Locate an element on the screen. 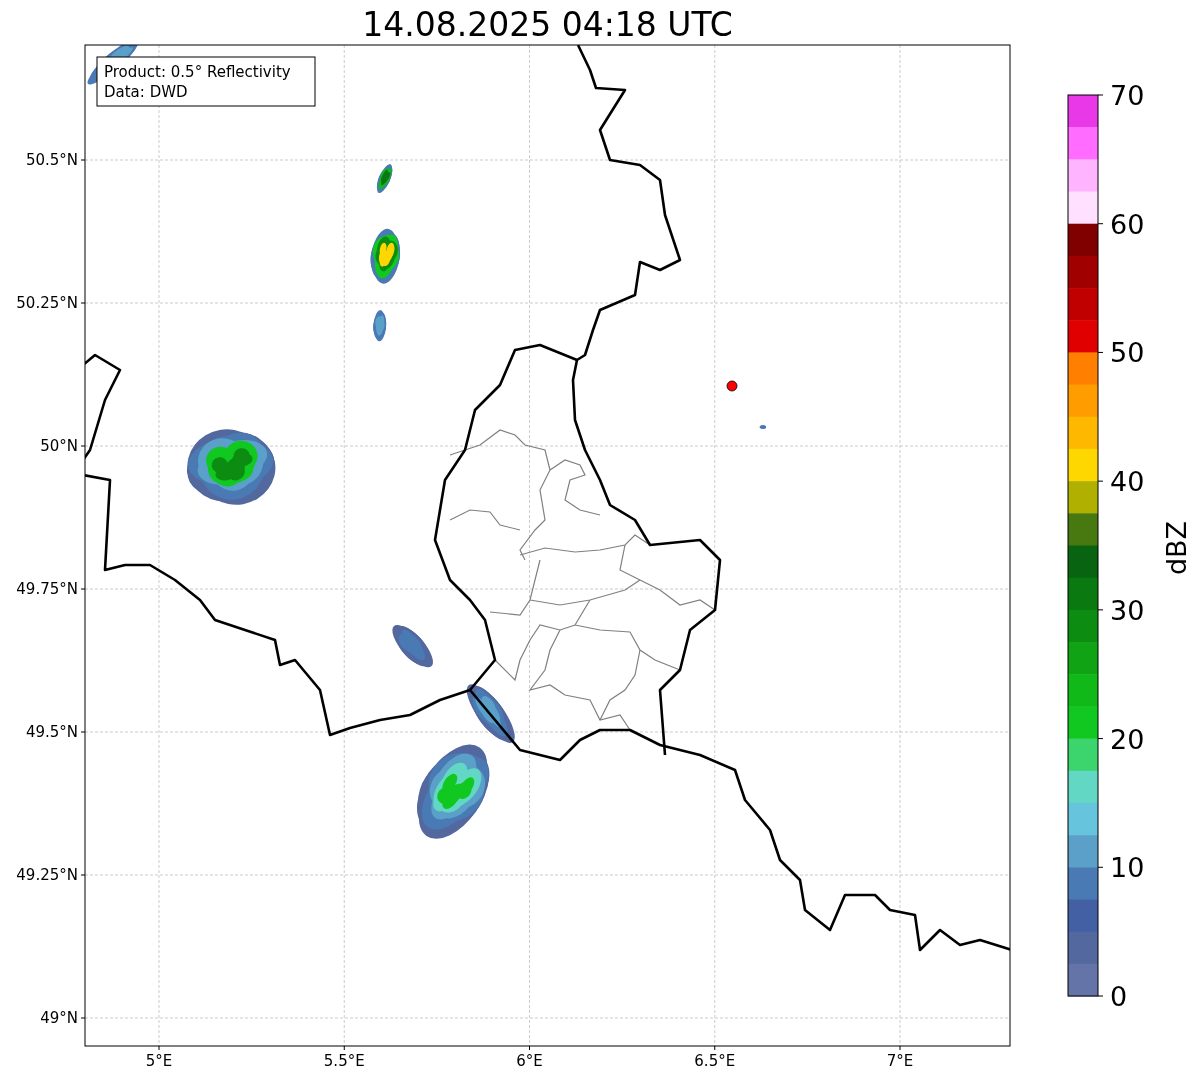 Image resolution: width=1202 pixels, height=1081 pixels. color-scale-tick-label: 50 is located at coordinates (1127, 353).